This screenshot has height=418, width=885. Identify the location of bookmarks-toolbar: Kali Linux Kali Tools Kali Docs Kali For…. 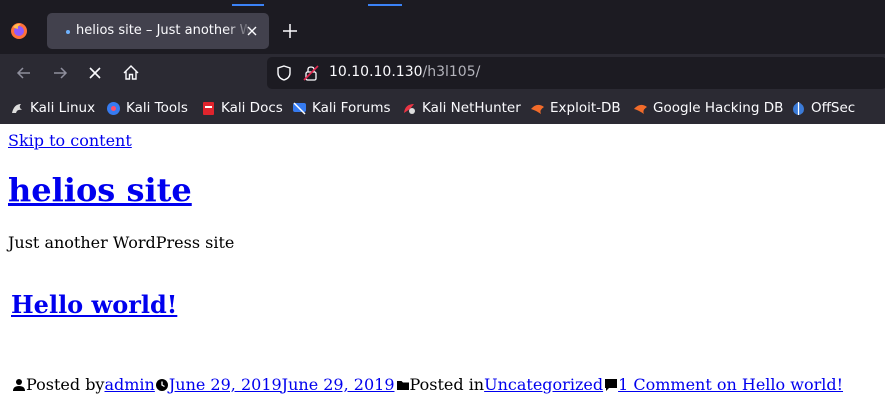
(442, 108).